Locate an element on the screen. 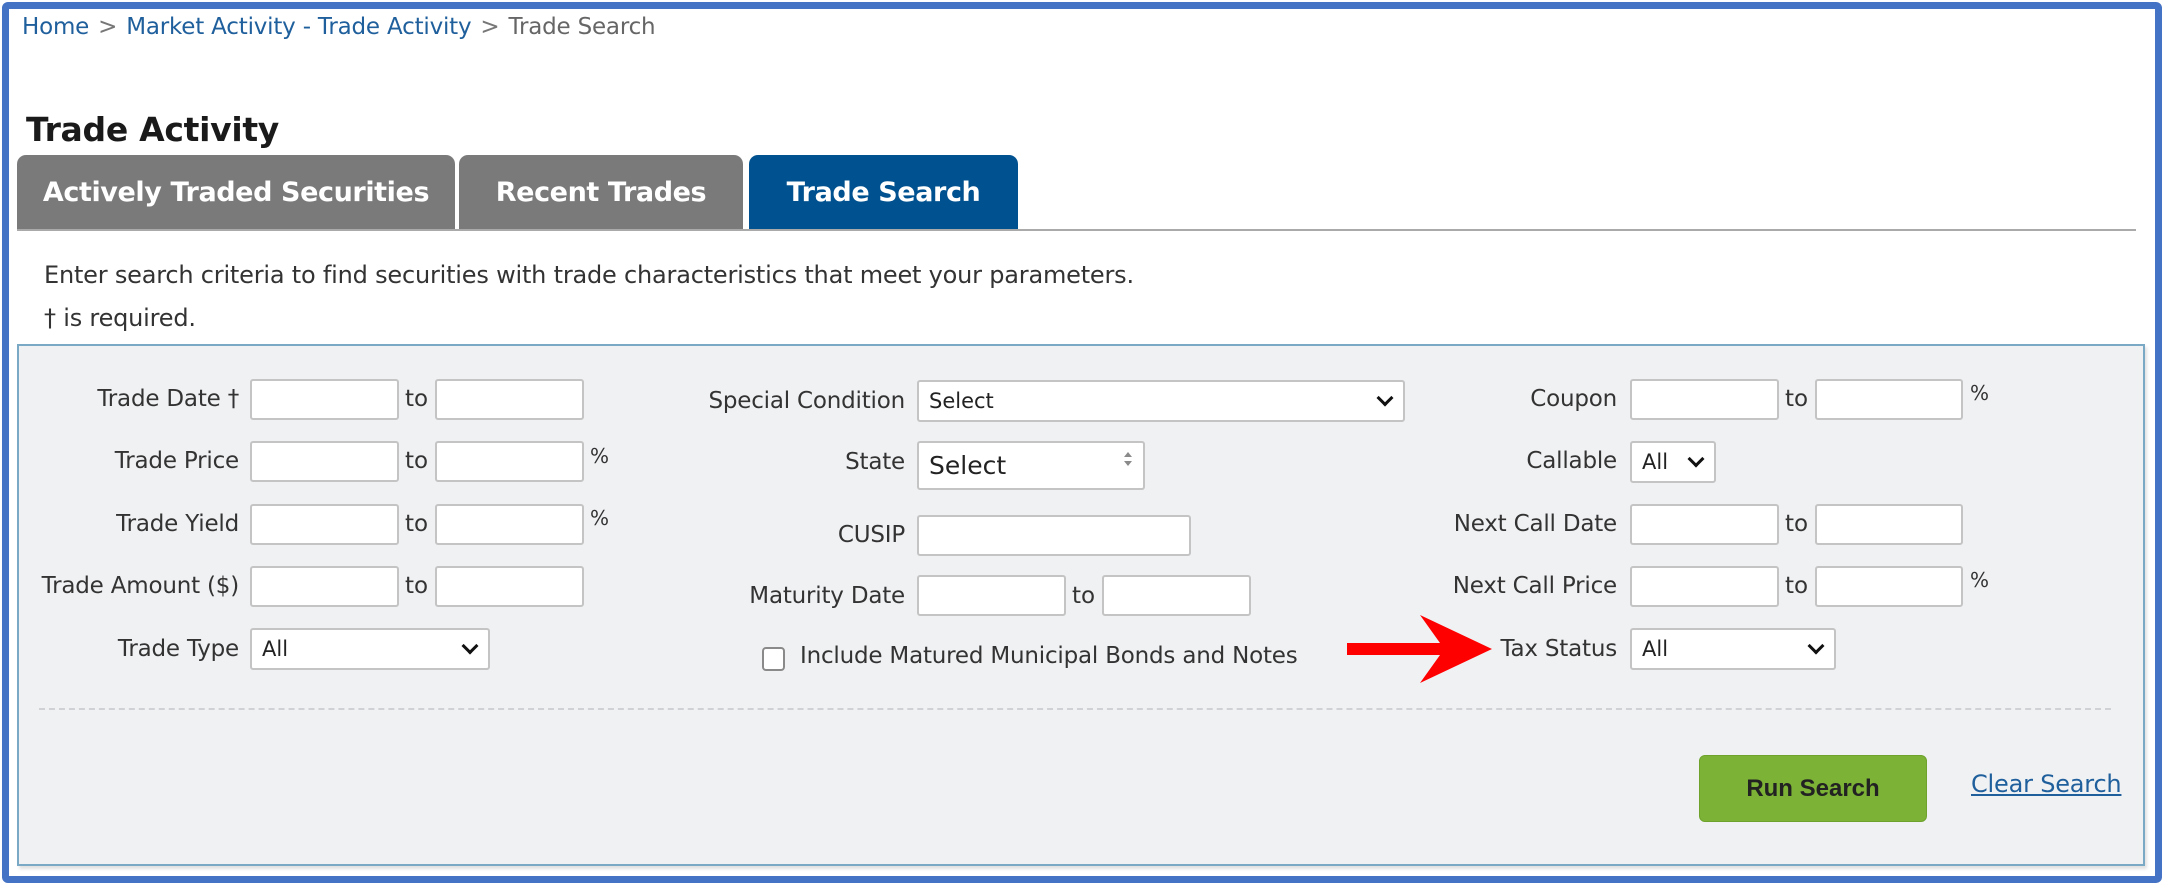 The image size is (2165, 886). next-call-price-label: Next Call Price is located at coordinates (1534, 586).